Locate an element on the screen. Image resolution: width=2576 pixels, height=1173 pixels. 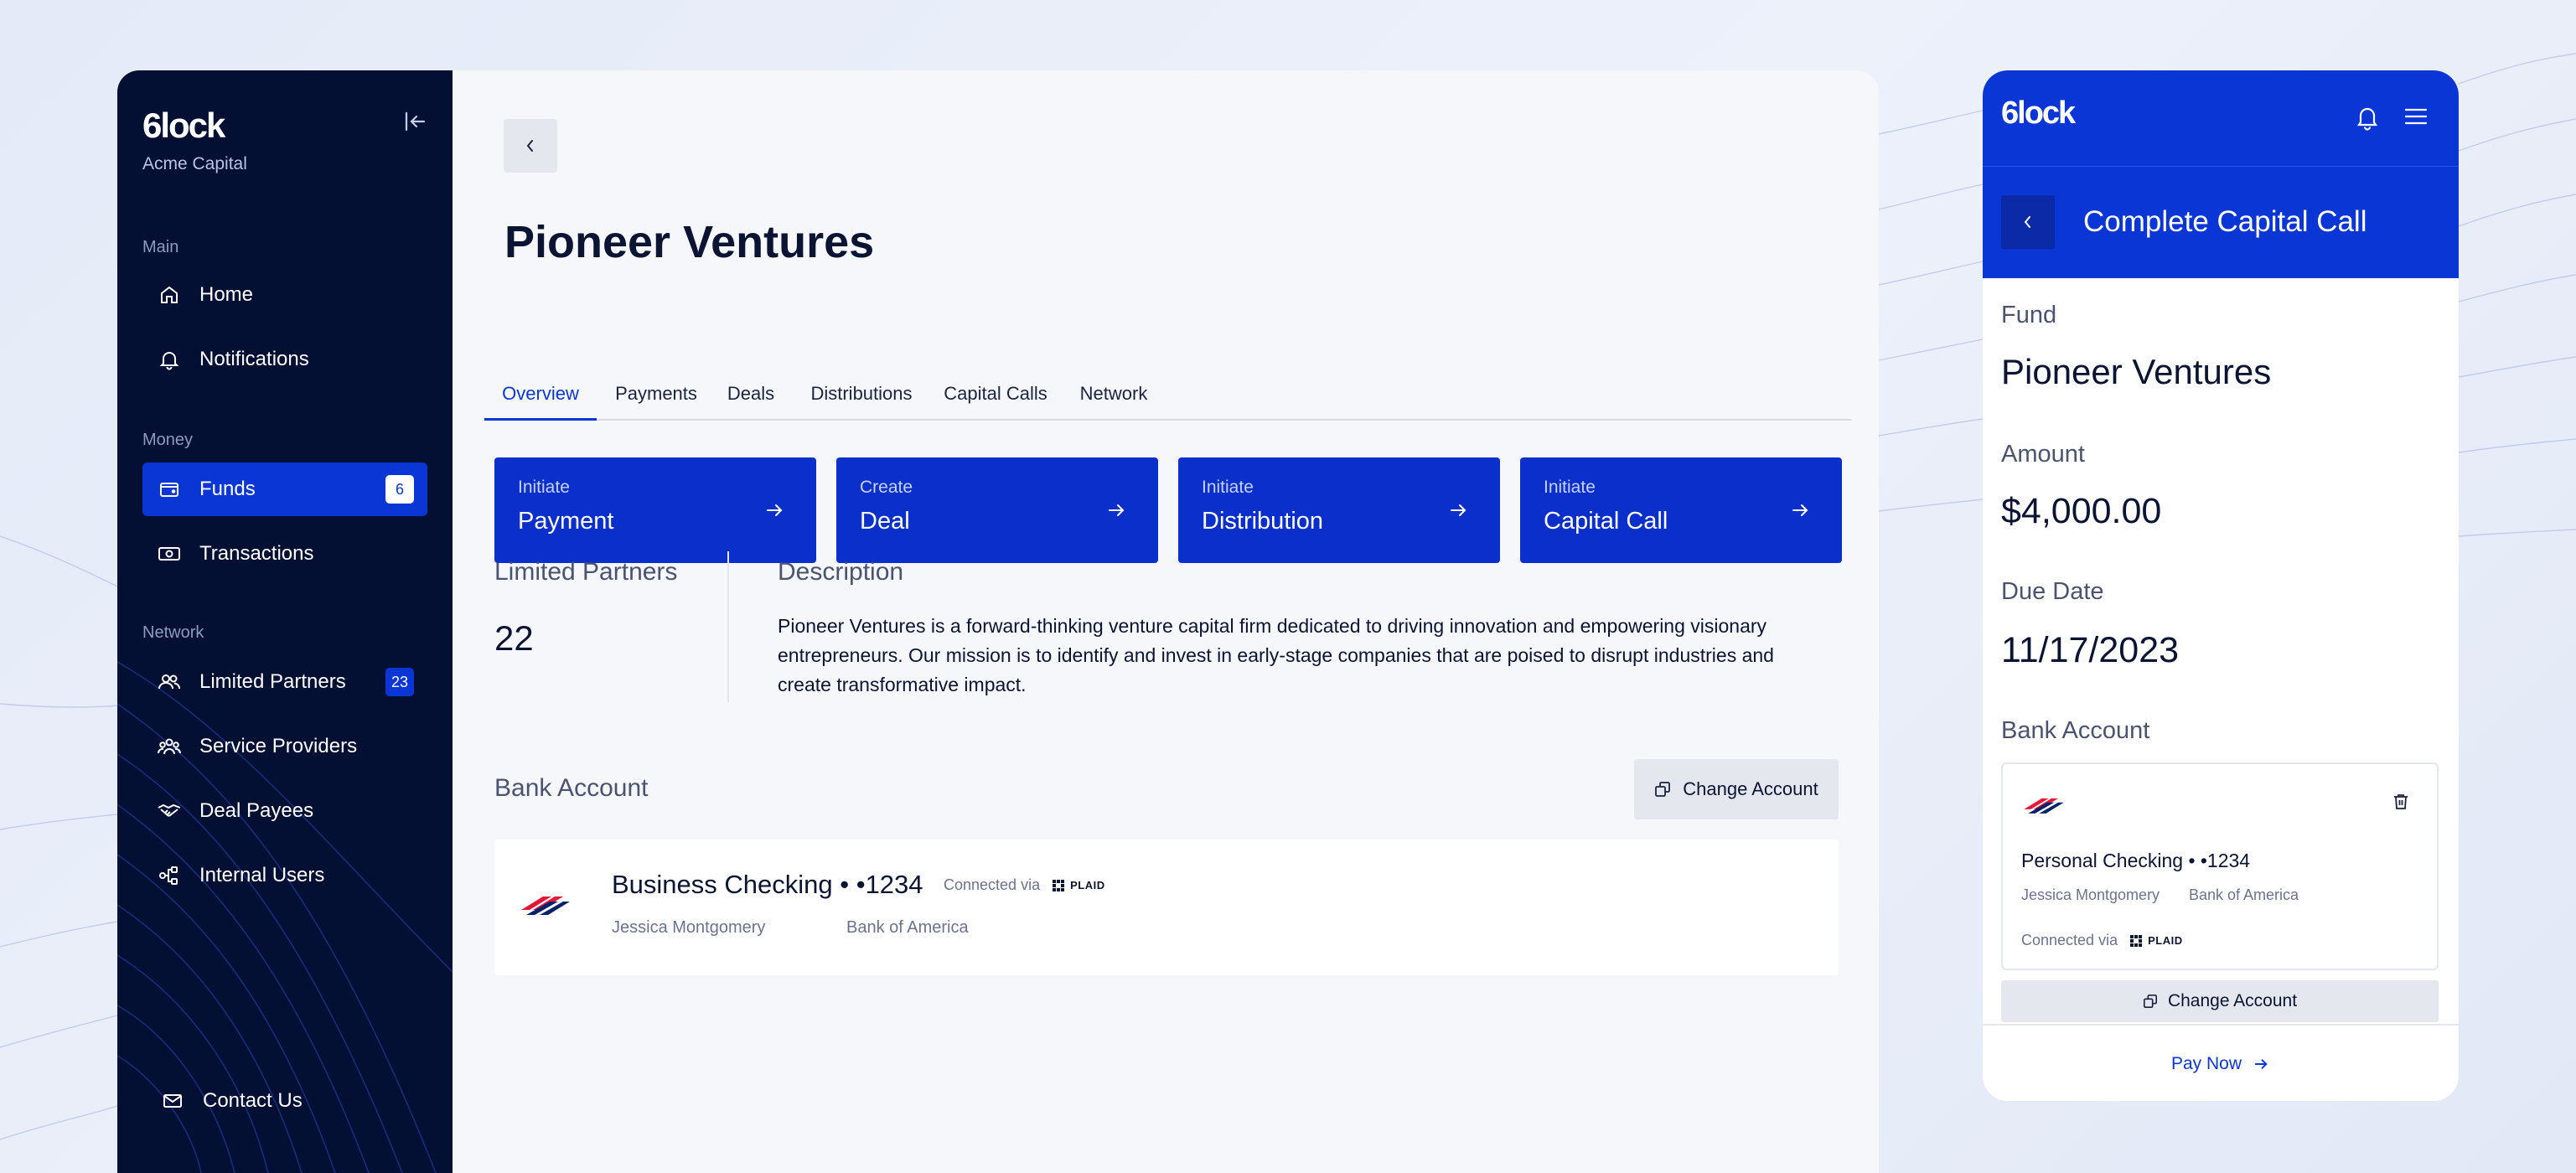
sidebar-item-label: Notifications is located at coordinates (254, 359).